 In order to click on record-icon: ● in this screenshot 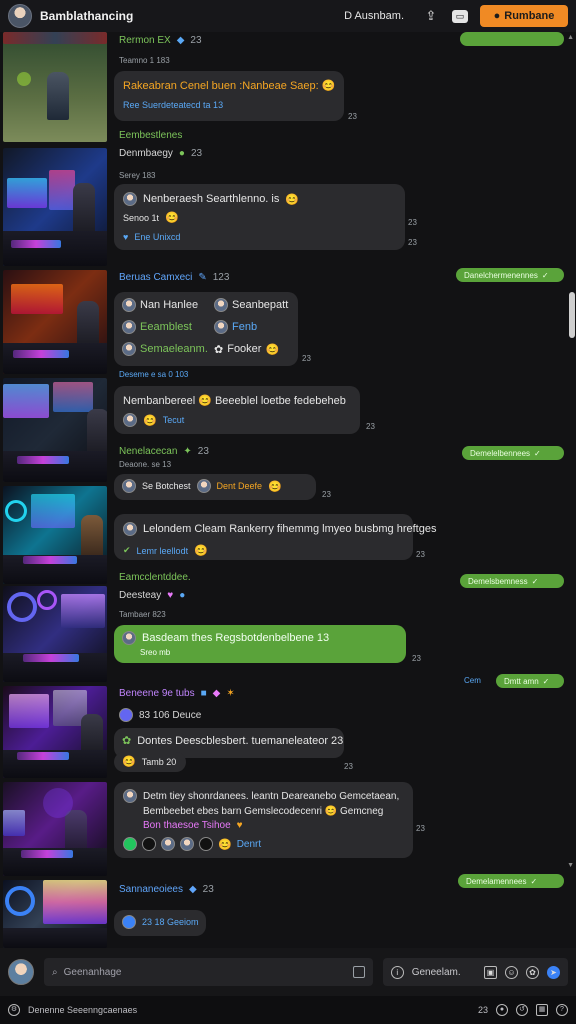, I will do `click(502, 1010)`.